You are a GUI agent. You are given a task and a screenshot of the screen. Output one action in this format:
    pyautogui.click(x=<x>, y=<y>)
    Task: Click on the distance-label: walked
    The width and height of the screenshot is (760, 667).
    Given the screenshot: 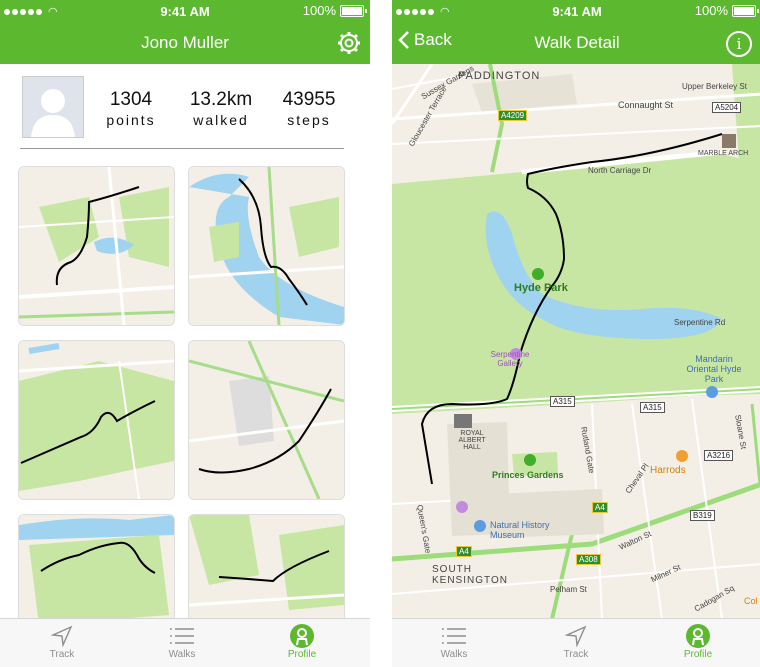 What is the action you would take?
    pyautogui.click(x=221, y=120)
    